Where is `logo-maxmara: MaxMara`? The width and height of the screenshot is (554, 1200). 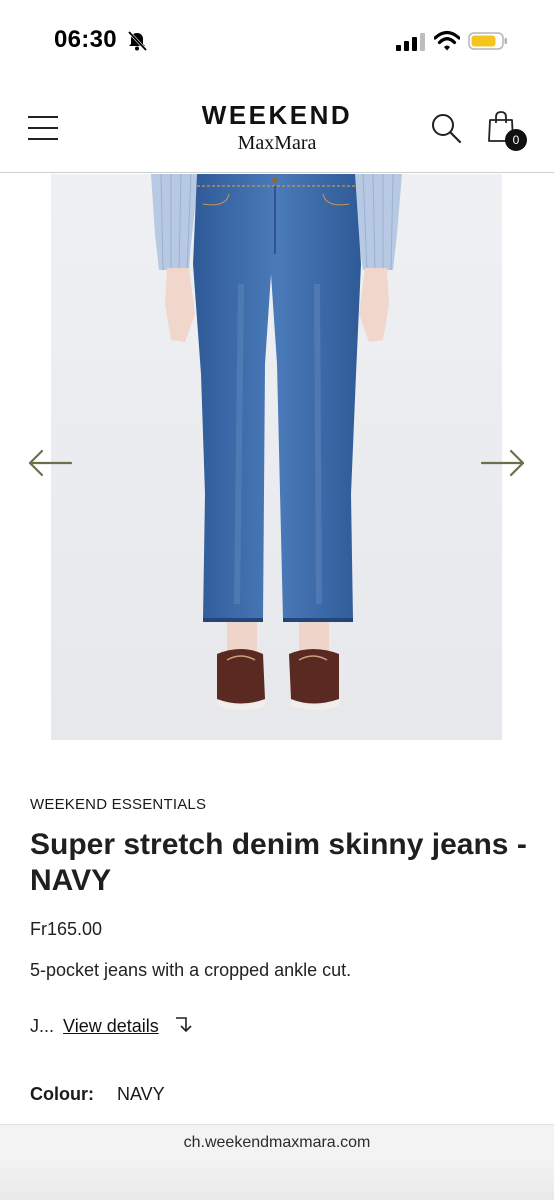
logo-maxmara: MaxMara is located at coordinates (277, 143).